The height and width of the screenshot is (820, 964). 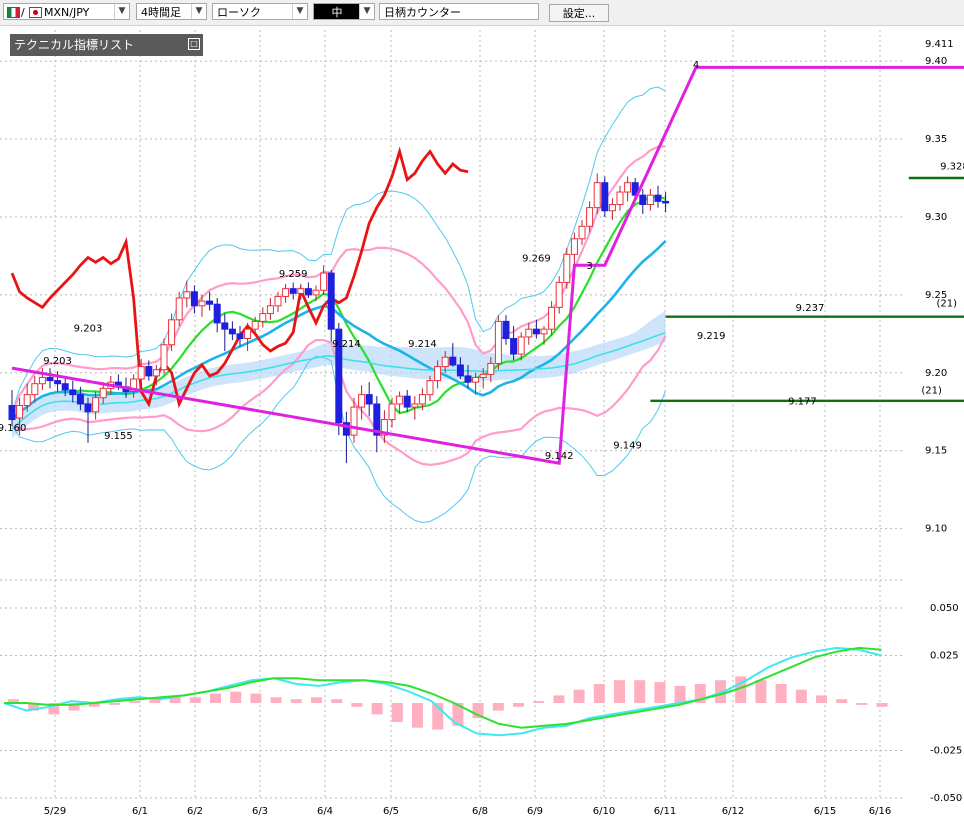 I want to click on x-tick-label: 6/10, so click(x=604, y=811).